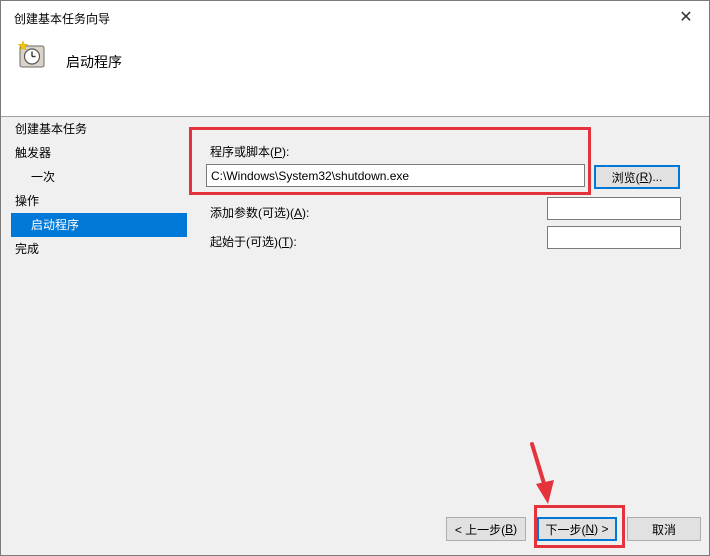  What do you see at coordinates (486, 529) in the screenshot?
I see `back-button: < 上一步(B)` at bounding box center [486, 529].